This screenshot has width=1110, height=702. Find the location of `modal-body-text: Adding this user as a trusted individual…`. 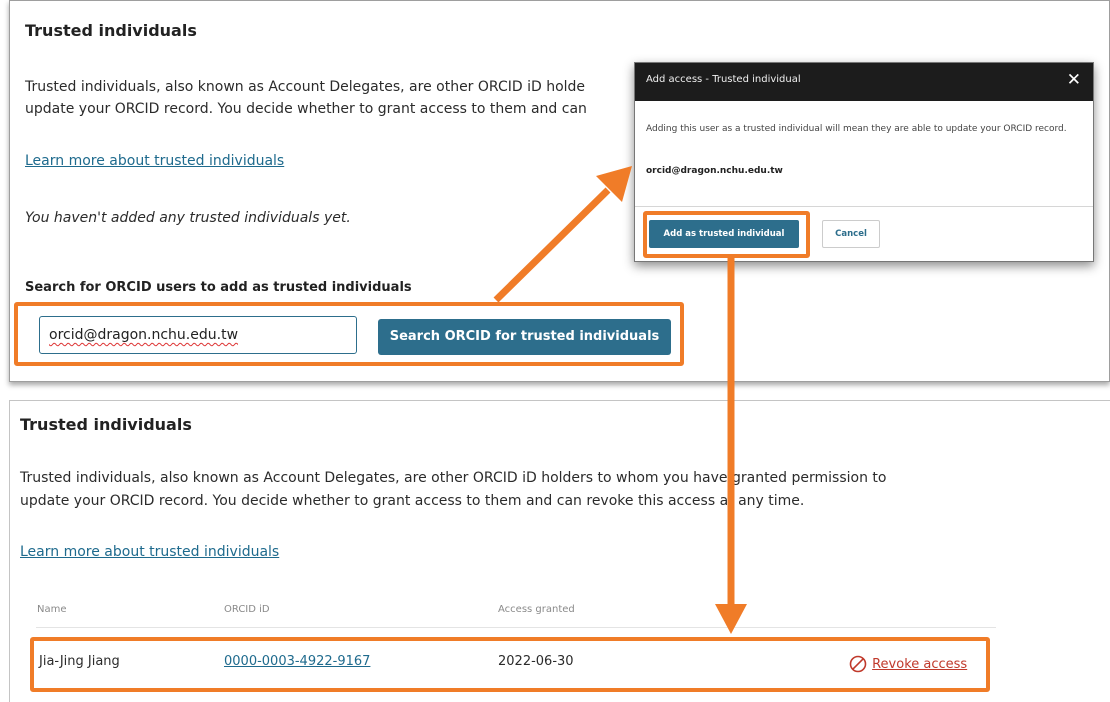

modal-body-text: Adding this user as a trusted individual… is located at coordinates (856, 129).